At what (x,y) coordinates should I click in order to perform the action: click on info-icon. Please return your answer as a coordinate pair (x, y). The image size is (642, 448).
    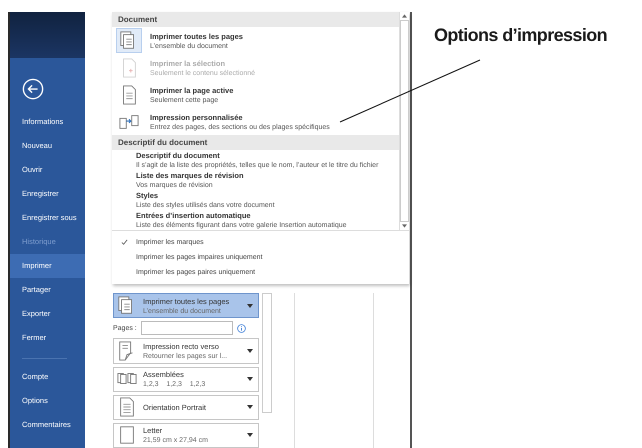
    Looking at the image, I should click on (241, 328).